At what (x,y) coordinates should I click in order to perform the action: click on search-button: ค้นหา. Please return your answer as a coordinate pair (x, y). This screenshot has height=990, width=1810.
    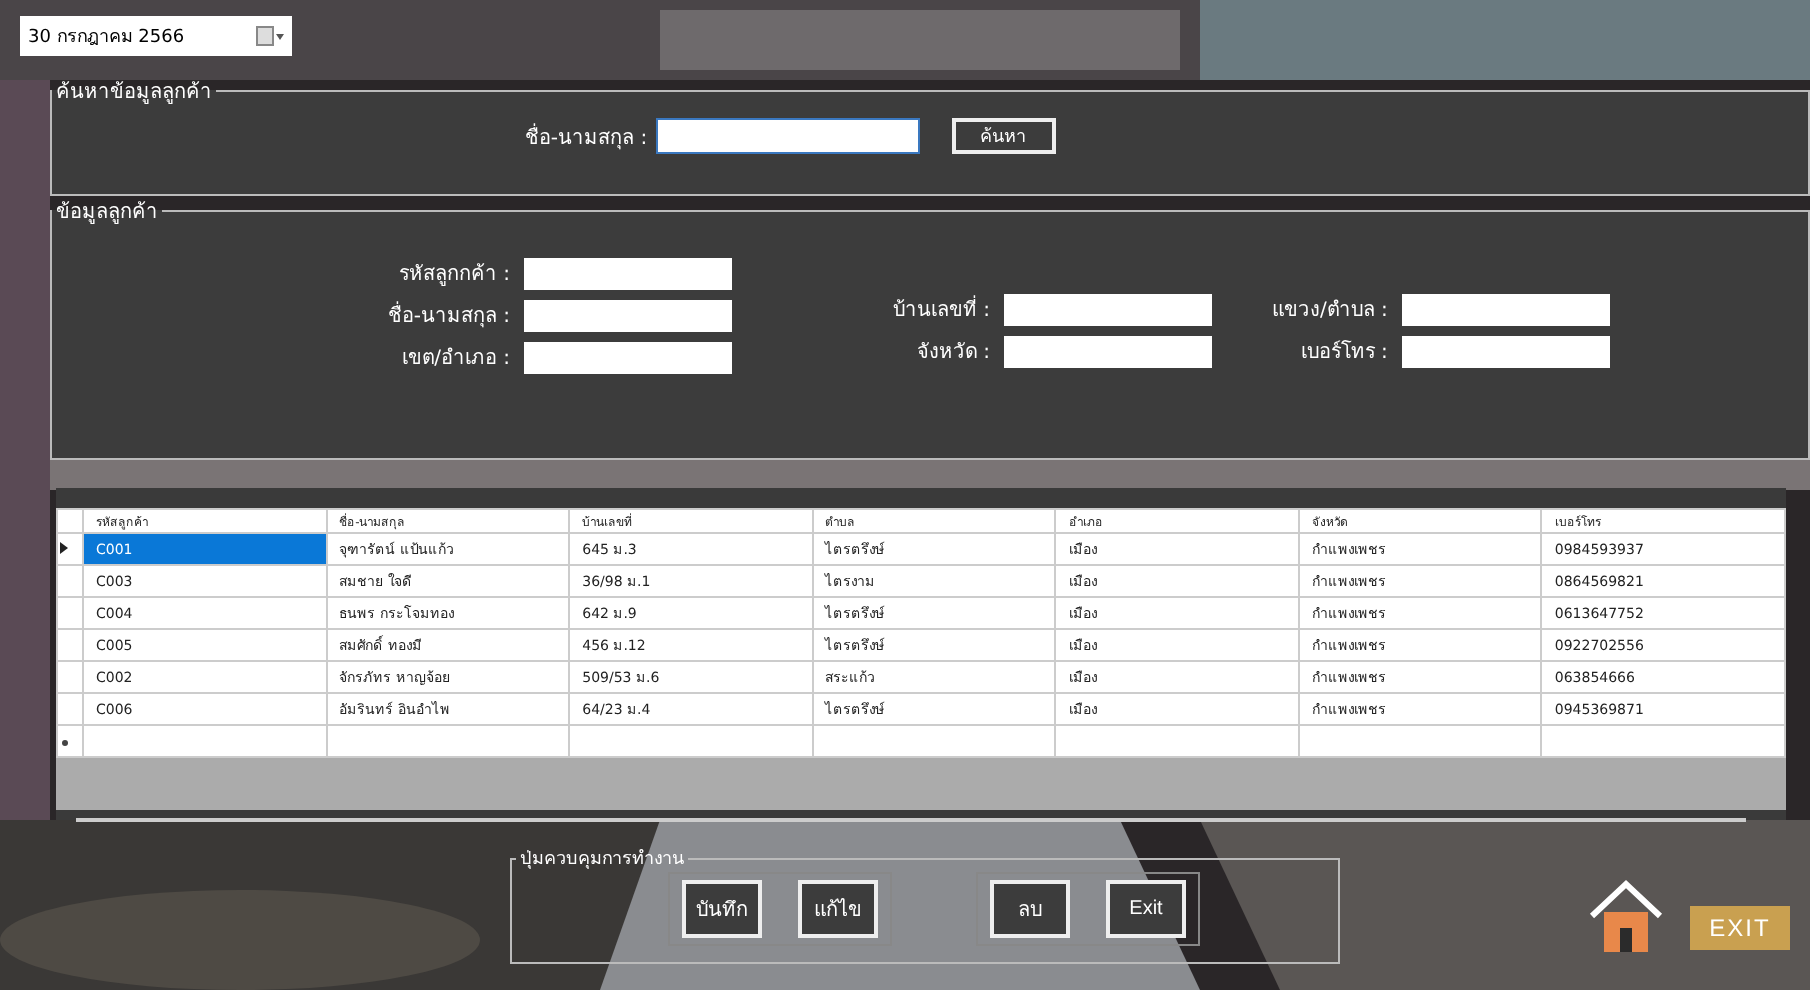
    Looking at the image, I should click on (1003, 136).